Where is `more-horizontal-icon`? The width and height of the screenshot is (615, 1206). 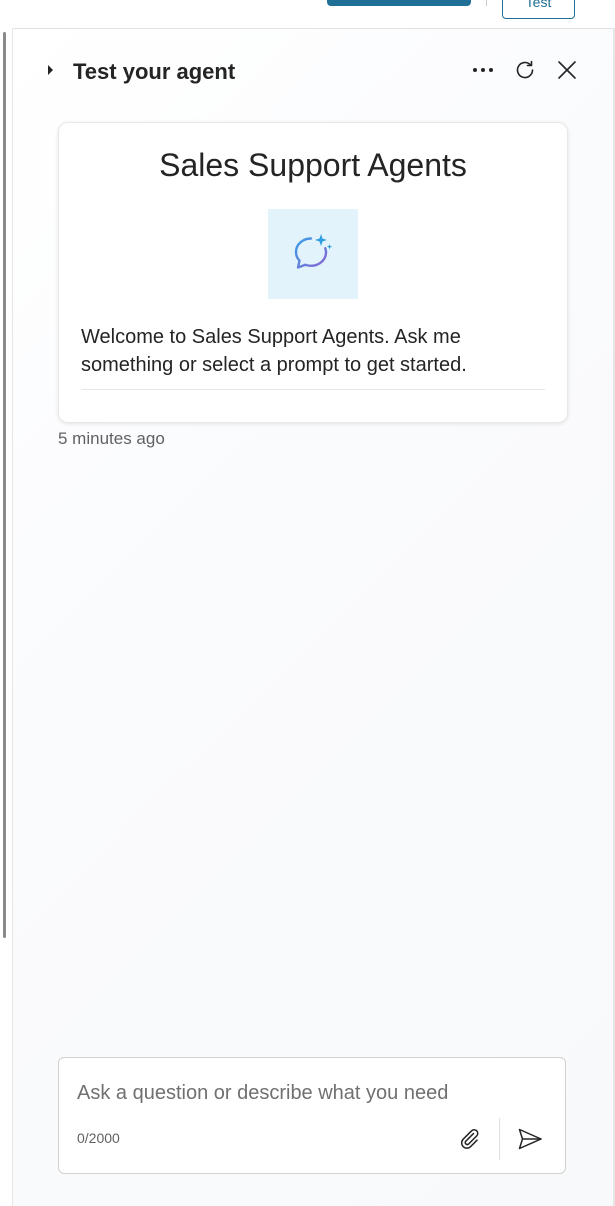
more-horizontal-icon is located at coordinates (483, 70).